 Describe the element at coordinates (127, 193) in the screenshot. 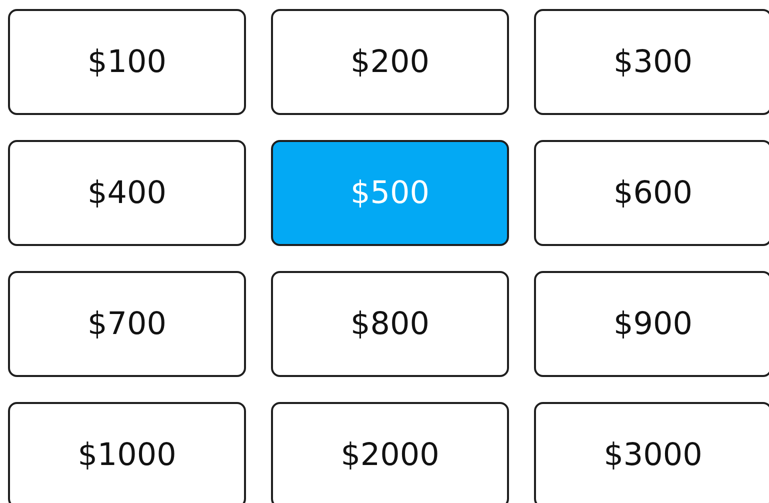

I see `amount-button: $400` at that location.